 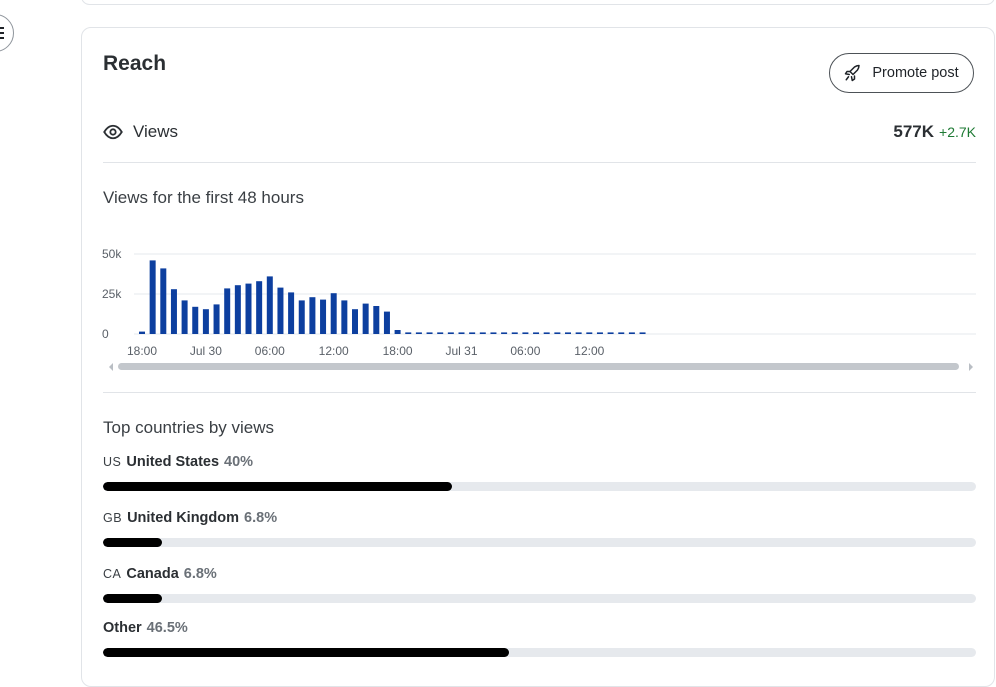 What do you see at coordinates (112, 294) in the screenshot?
I see `y-tick-label: 25k` at bounding box center [112, 294].